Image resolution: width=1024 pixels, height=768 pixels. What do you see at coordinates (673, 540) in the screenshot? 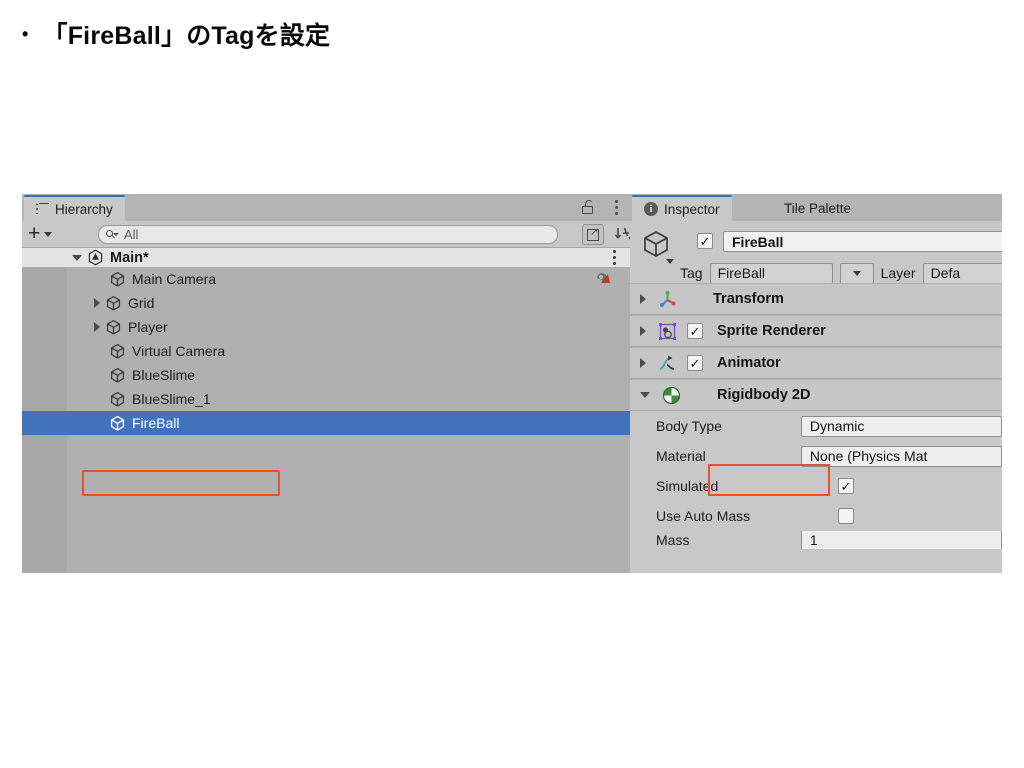
I see `property-label: Mass` at bounding box center [673, 540].